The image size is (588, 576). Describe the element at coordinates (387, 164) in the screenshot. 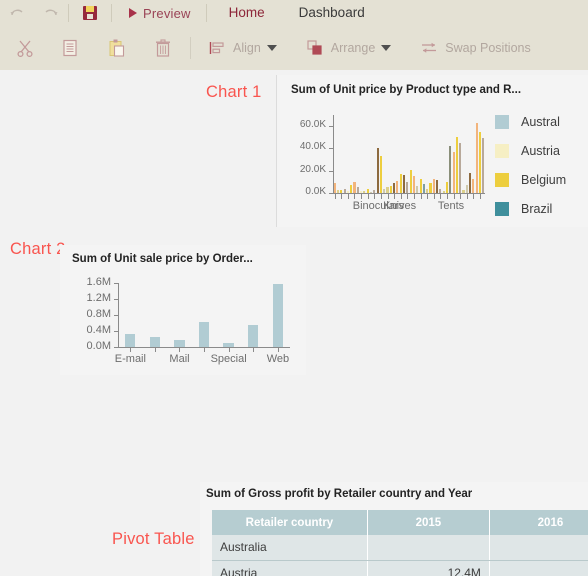

I see `chart1-plot-area: 0.0K 20.0K 40.0K 60.0K Binoculars Knives Tents` at that location.